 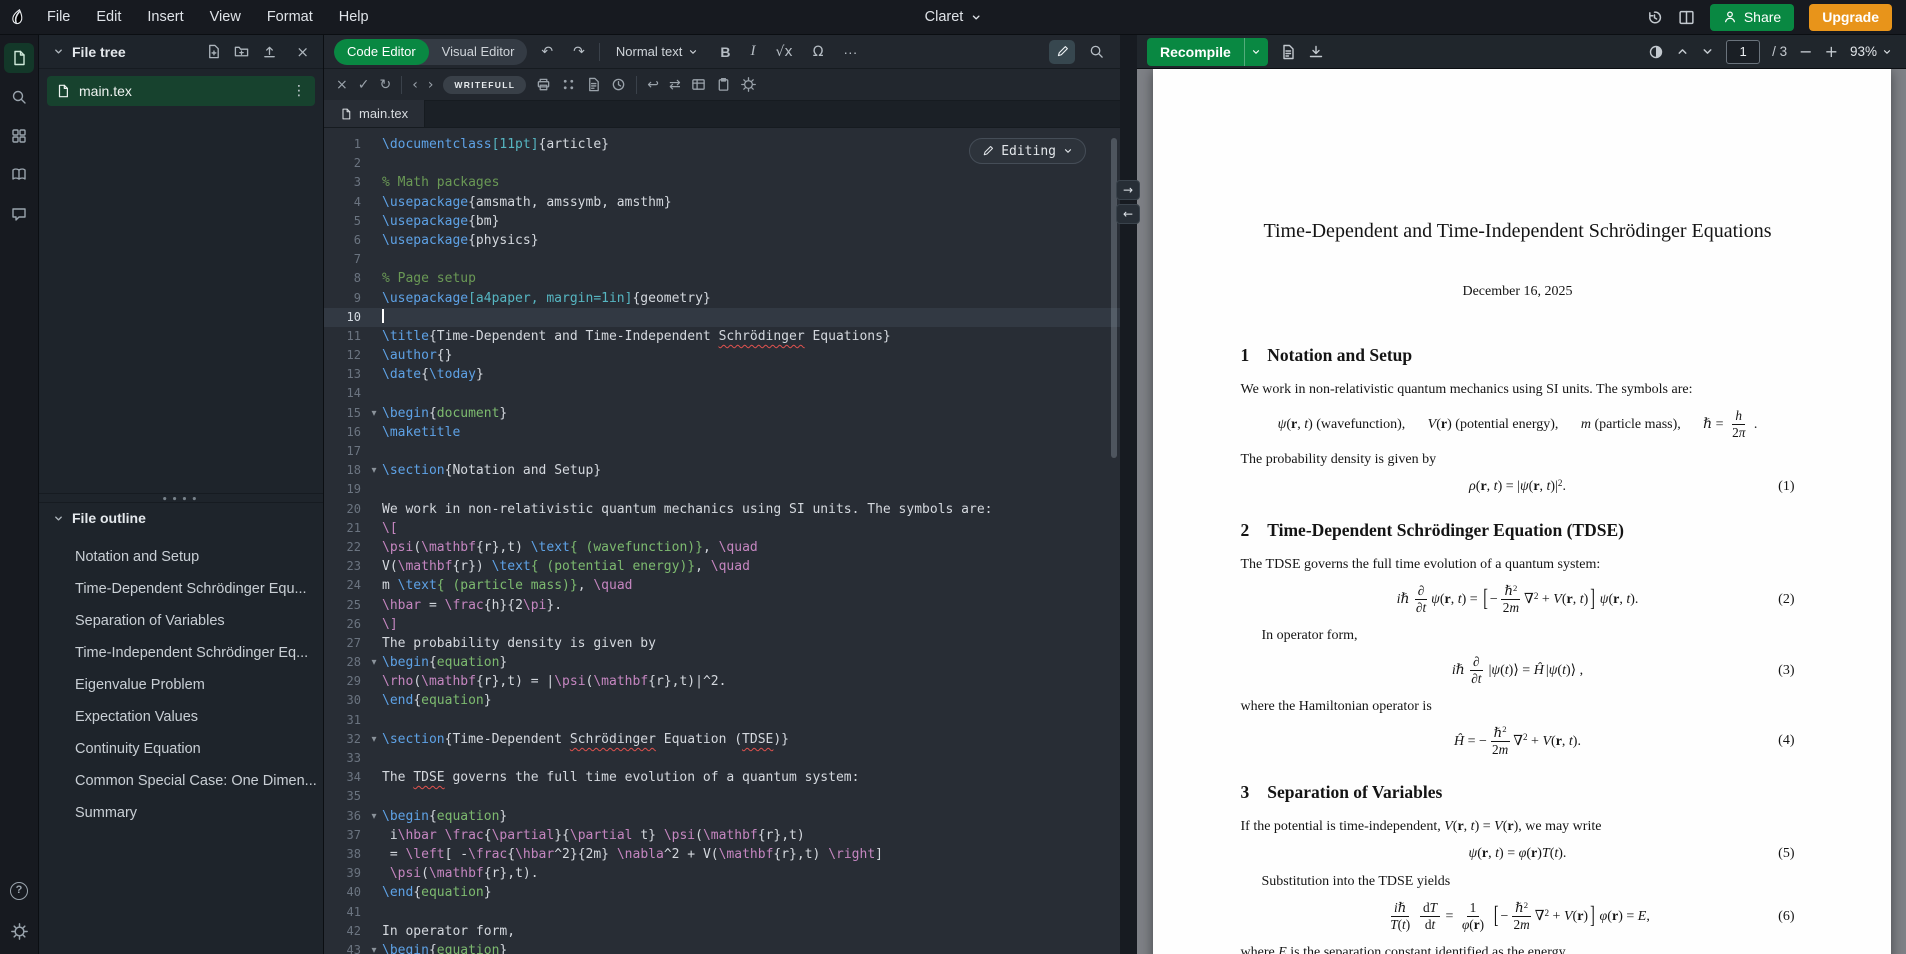 I want to click on history-clock-icon, so click(x=618, y=84).